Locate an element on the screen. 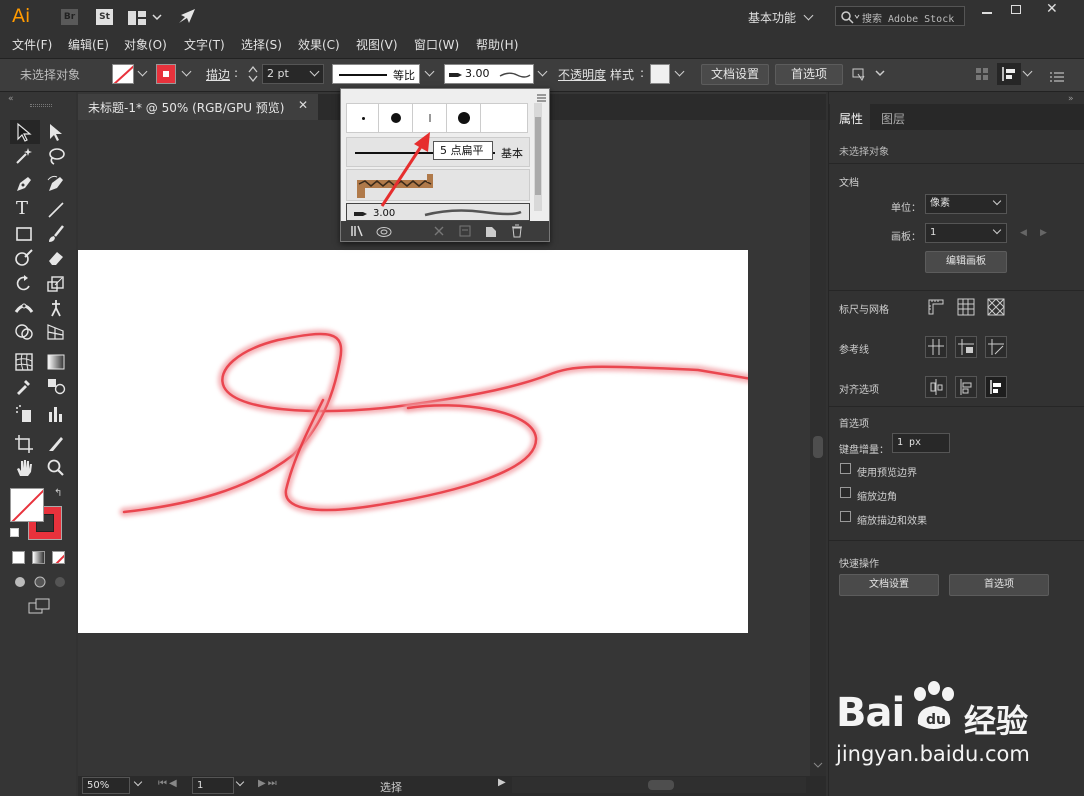 The height and width of the screenshot is (796, 1084). document-setup-button: 文档设置 is located at coordinates (735, 74).